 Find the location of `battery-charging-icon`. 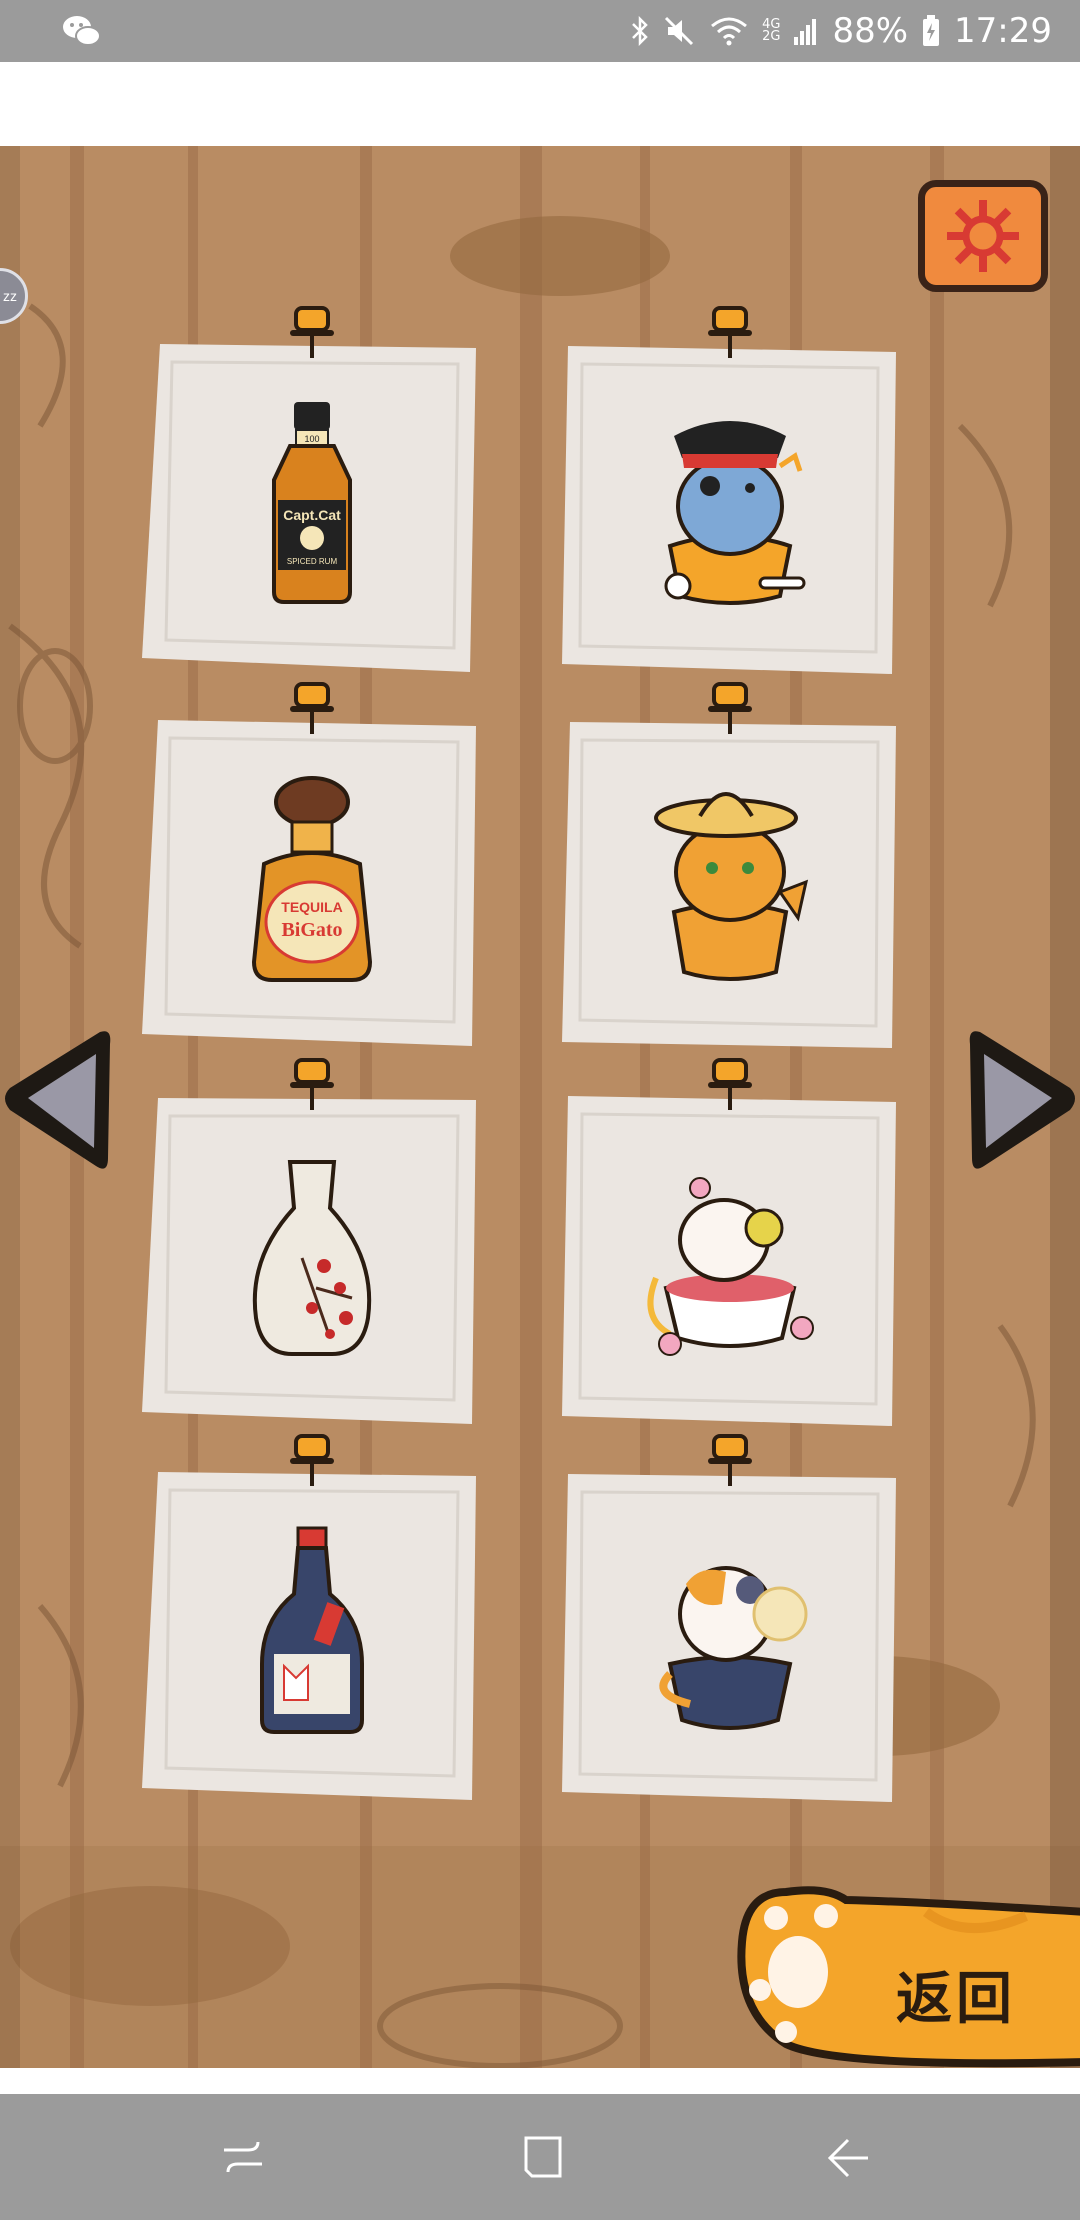

battery-charging-icon is located at coordinates (931, 31).